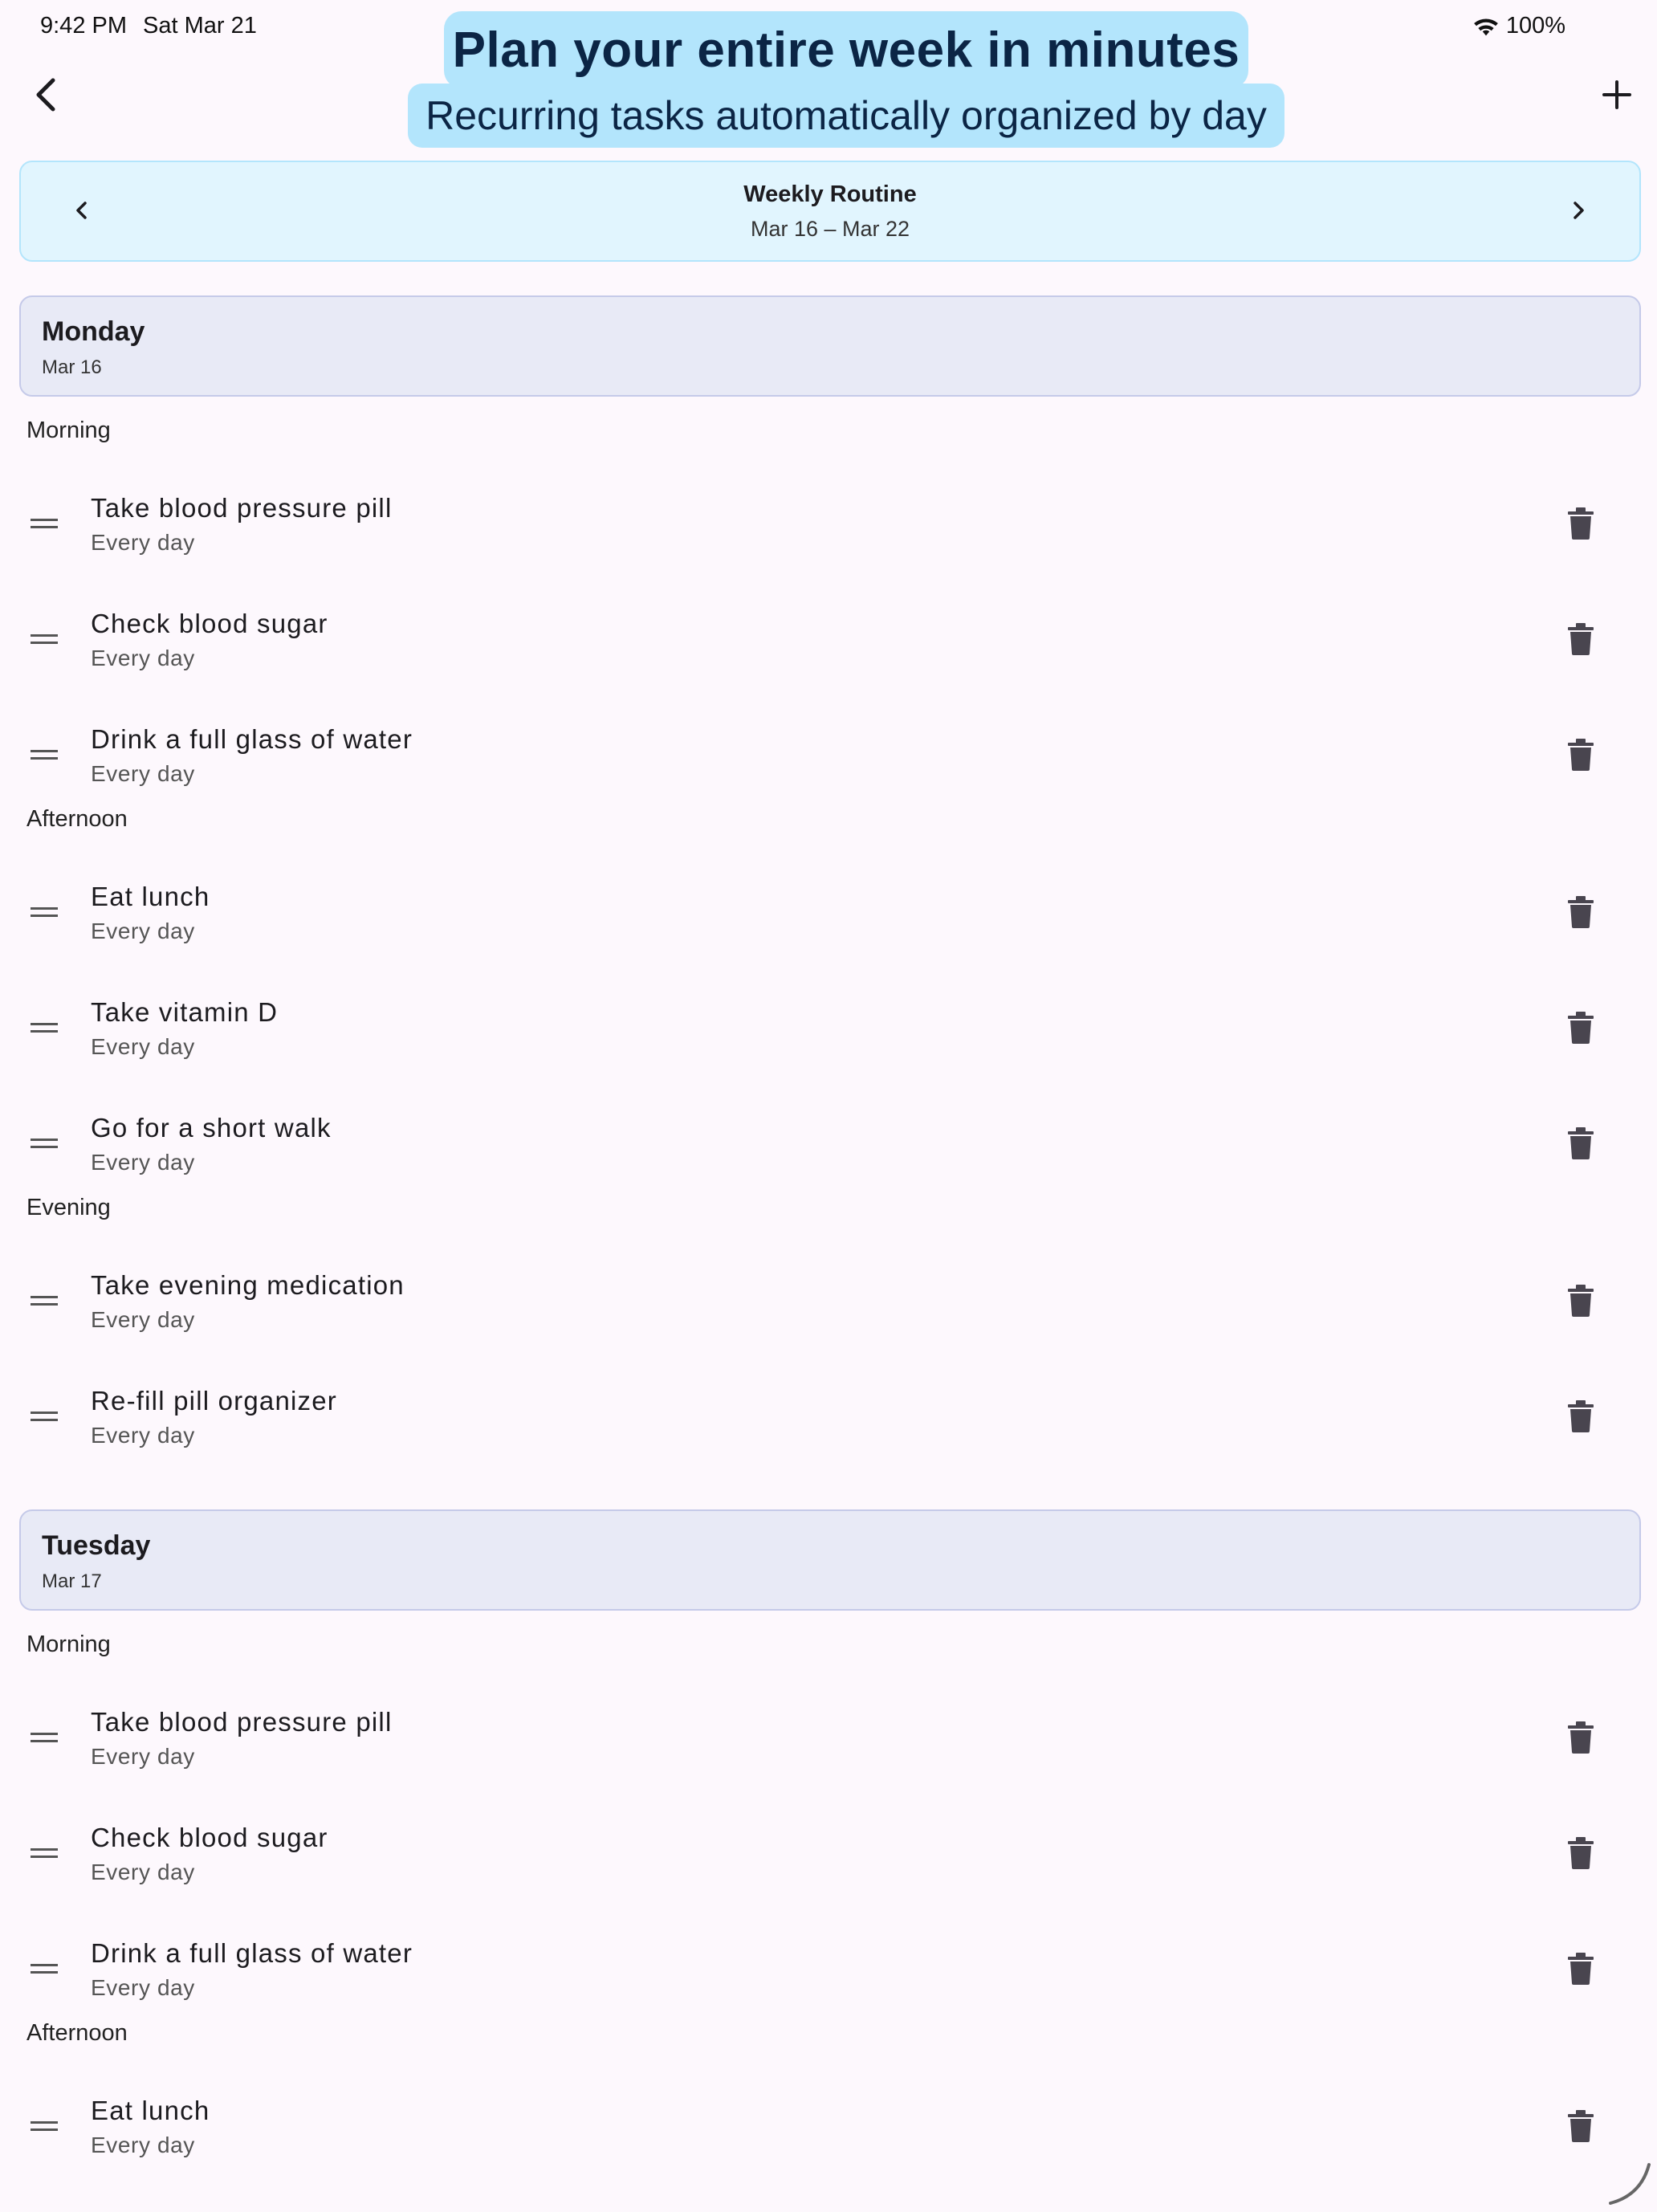 The image size is (1657, 2212). Describe the element at coordinates (72, 1581) in the screenshot. I see `day-date: Mar 17` at that location.